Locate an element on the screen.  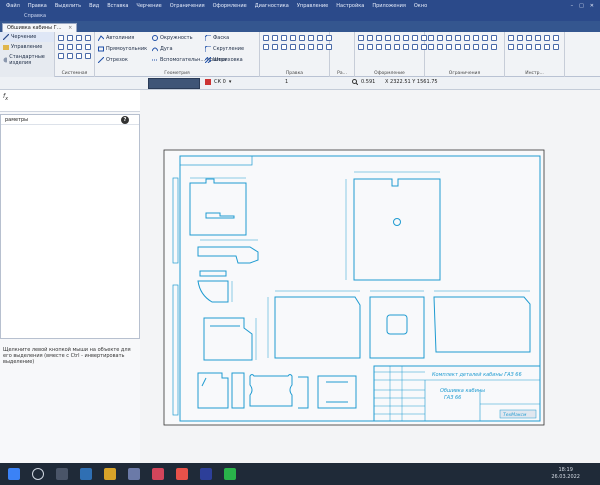
minimize-icon: – is located at coordinates (572, 6).